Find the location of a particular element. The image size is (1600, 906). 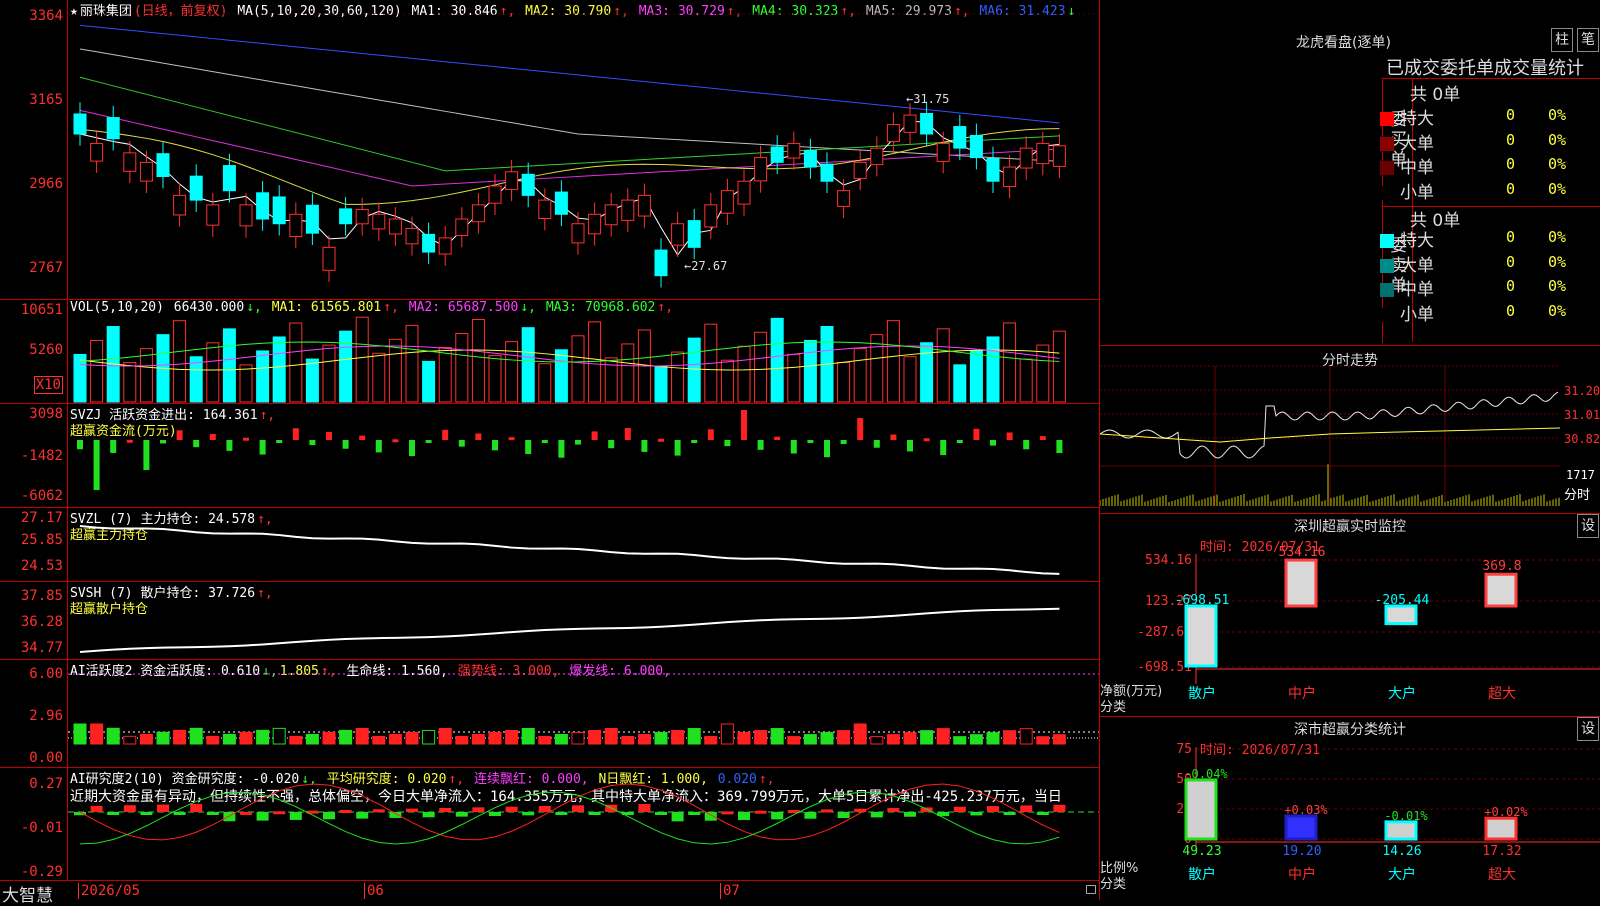

brand-logo: 大智慧 is located at coordinates (27, 893).